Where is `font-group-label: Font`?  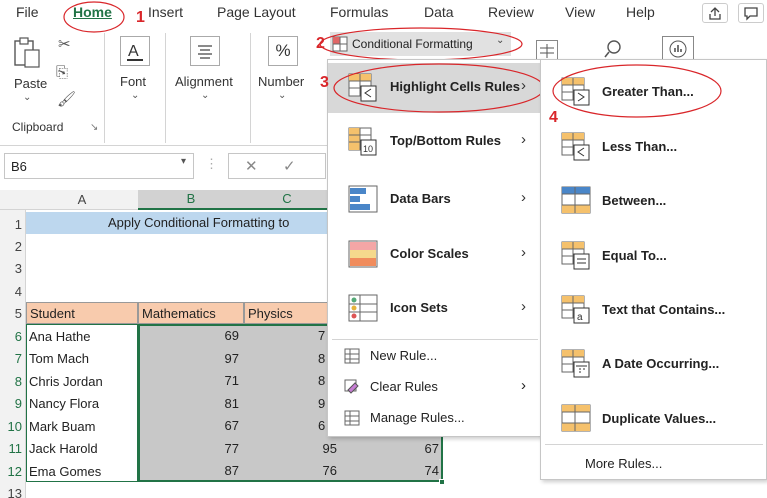
font-group-label: Font is located at coordinates (133, 81).